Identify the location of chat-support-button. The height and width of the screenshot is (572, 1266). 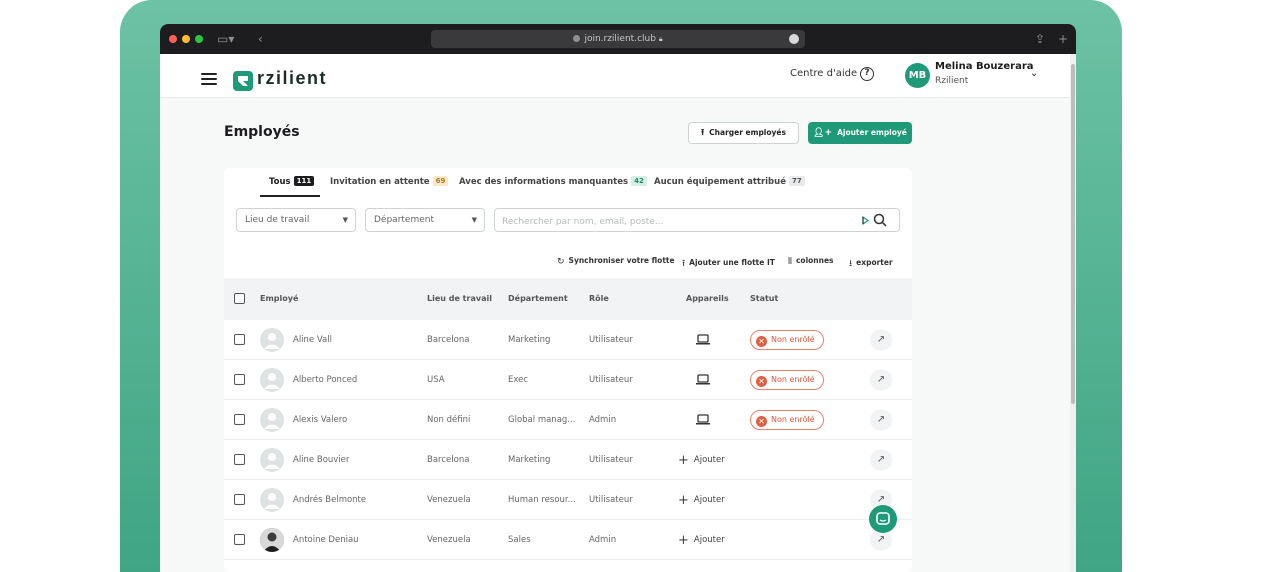
(883, 519).